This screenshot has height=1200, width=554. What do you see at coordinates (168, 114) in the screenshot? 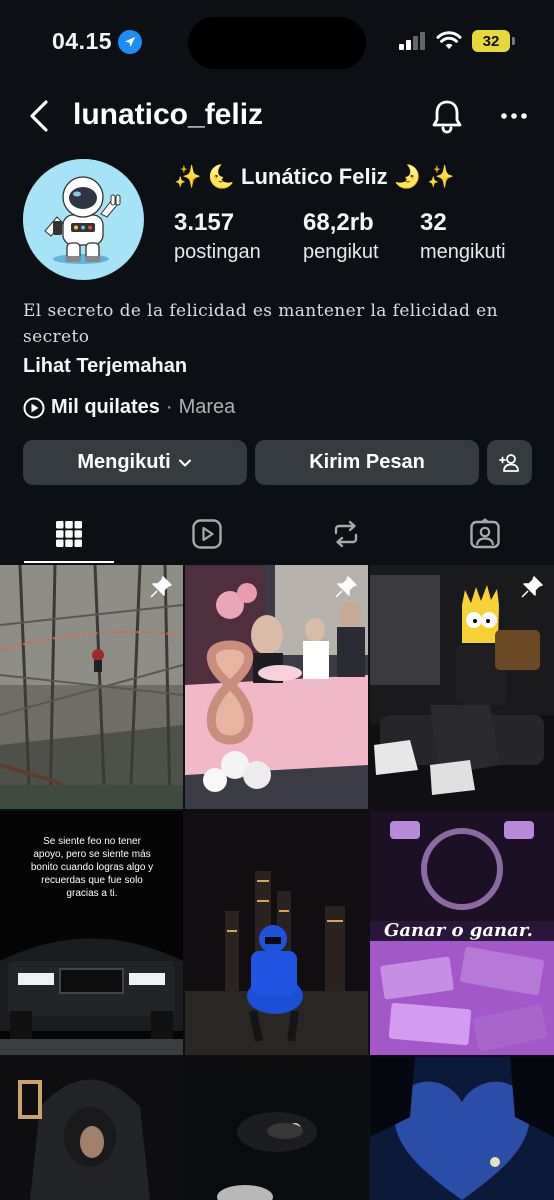
I see `page-title-username: lunatico_feliz` at bounding box center [168, 114].